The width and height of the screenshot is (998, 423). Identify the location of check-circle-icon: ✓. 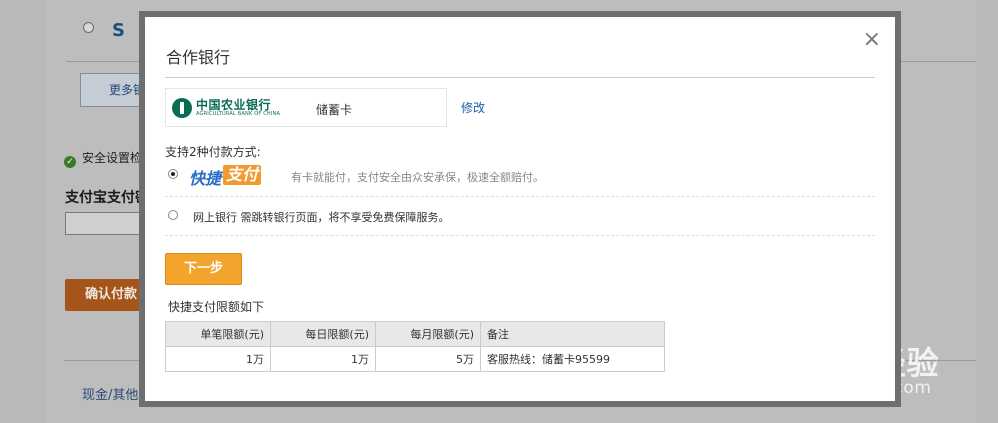
(70, 162).